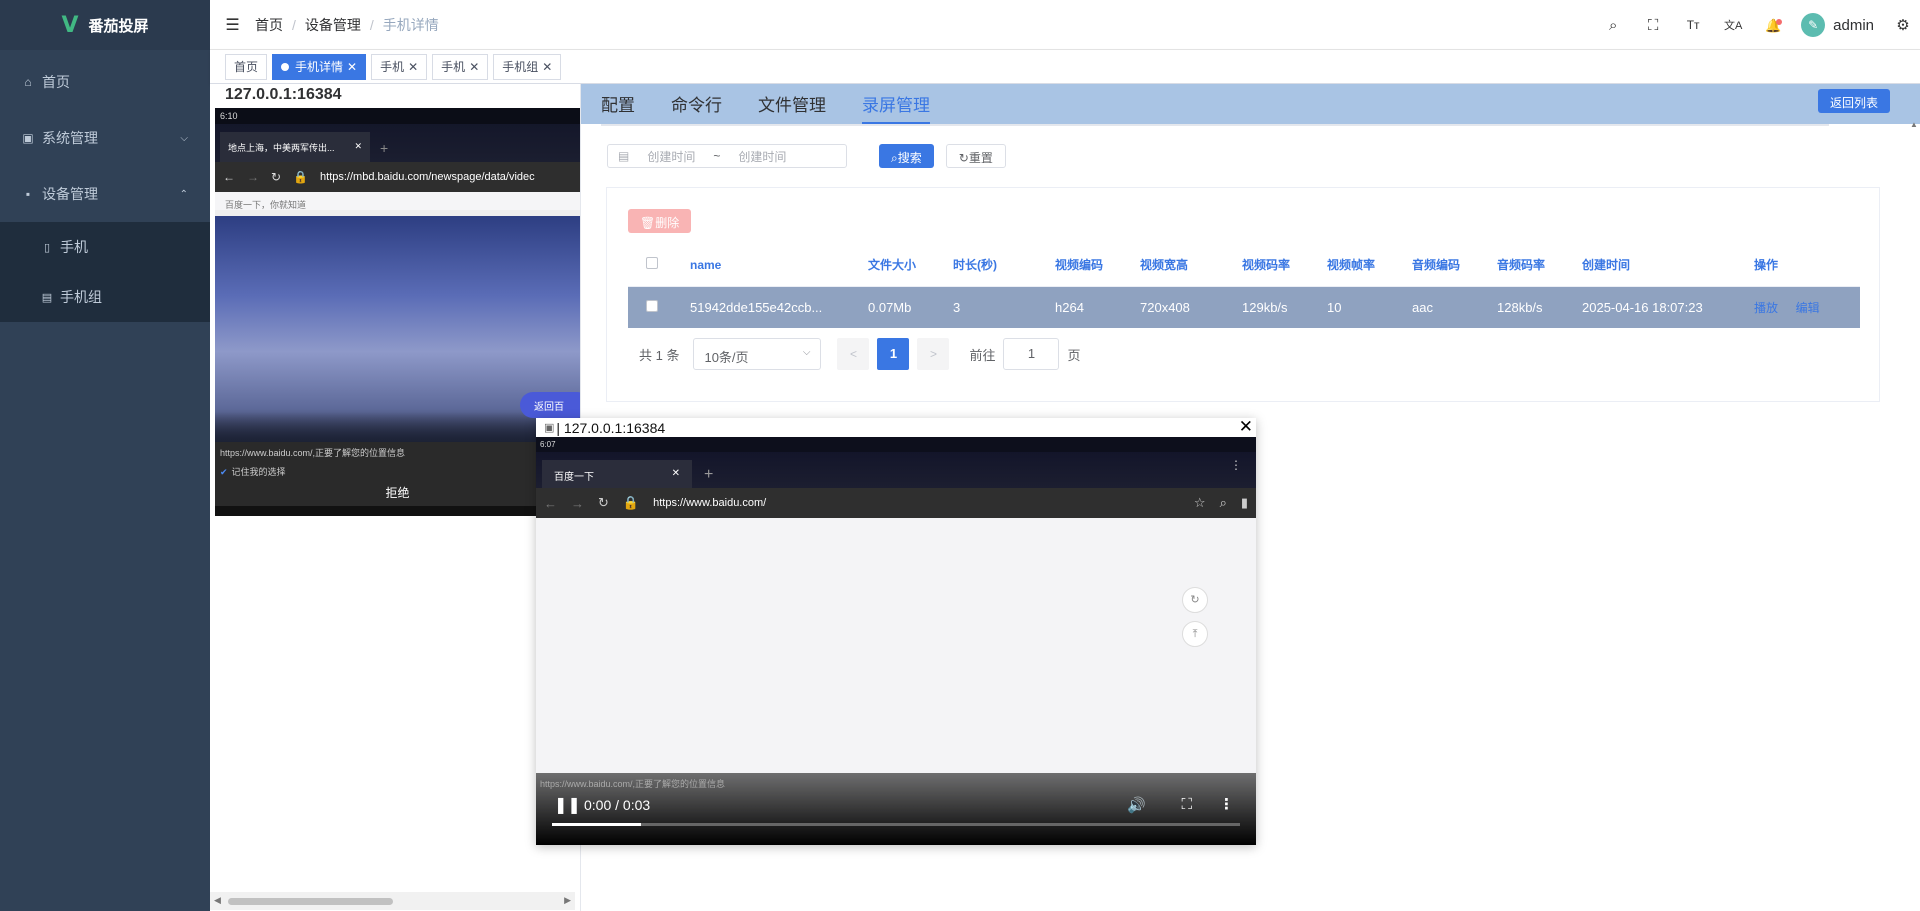 Image resolution: width=1920 pixels, height=911 pixels. I want to click on tag-label: 手机组, so click(520, 67).